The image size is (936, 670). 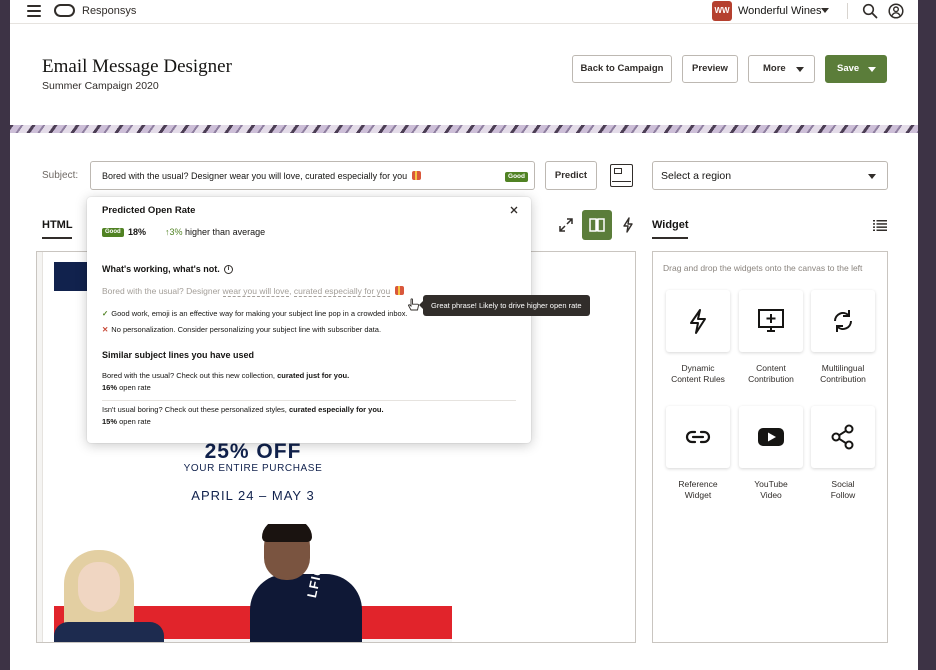 What do you see at coordinates (161, 269) in the screenshot?
I see `working-heading: What's working, what's not.` at bounding box center [161, 269].